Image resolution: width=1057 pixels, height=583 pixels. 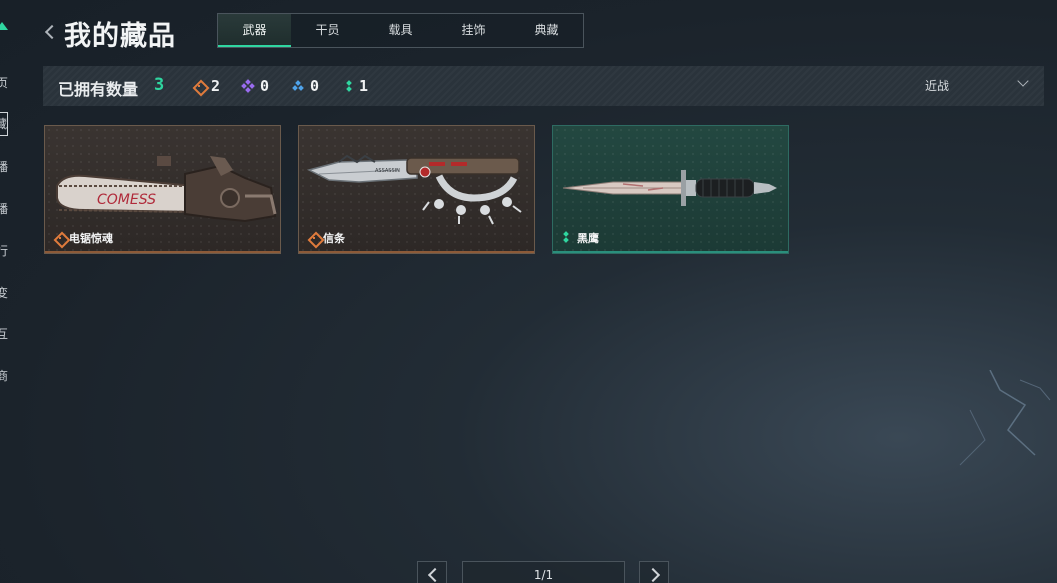 What do you see at coordinates (327, 30) in the screenshot?
I see `tab-operators: 干员` at bounding box center [327, 30].